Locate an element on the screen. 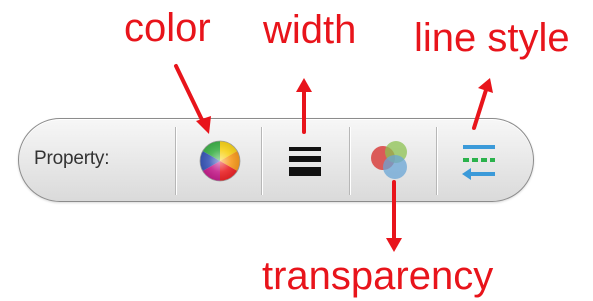 The width and height of the screenshot is (593, 301). width-annotation: width is located at coordinates (310, 30).